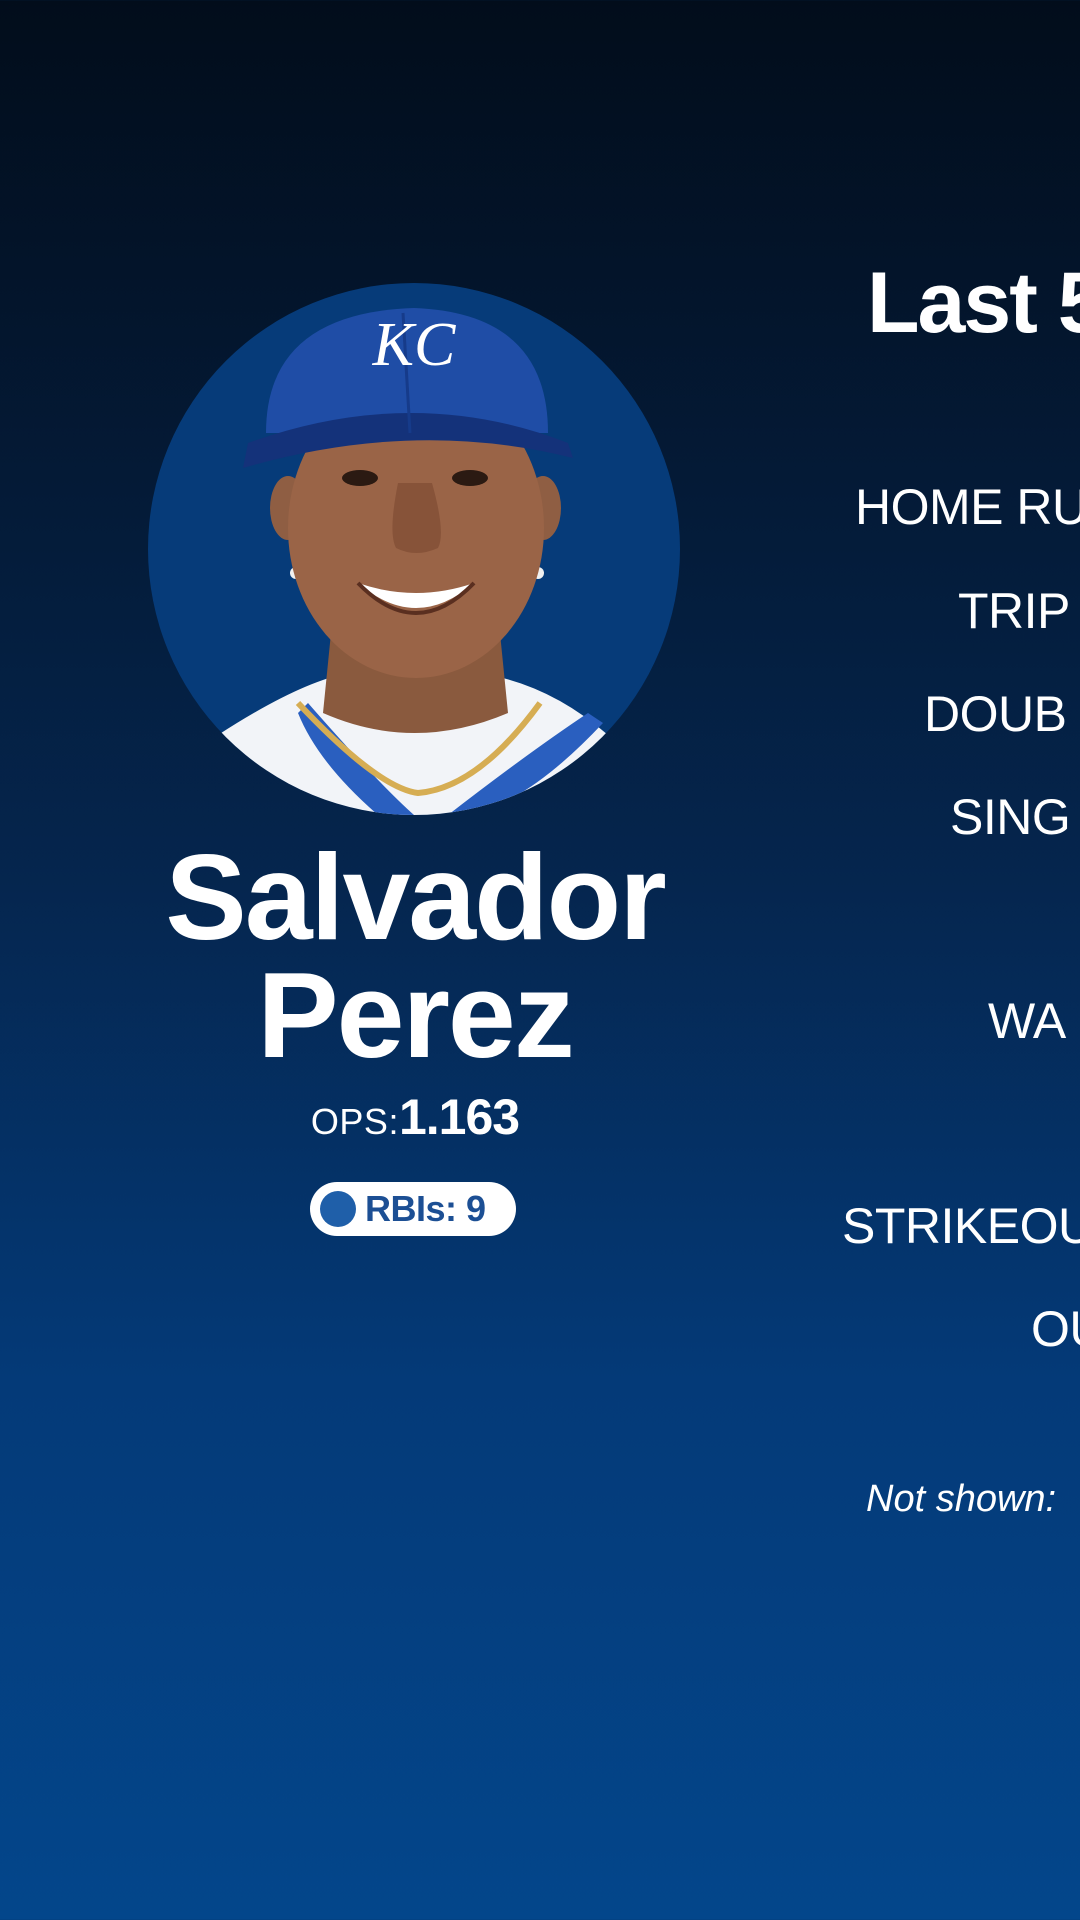  I want to click on stat-label-doubles: DOUB, so click(995, 714).